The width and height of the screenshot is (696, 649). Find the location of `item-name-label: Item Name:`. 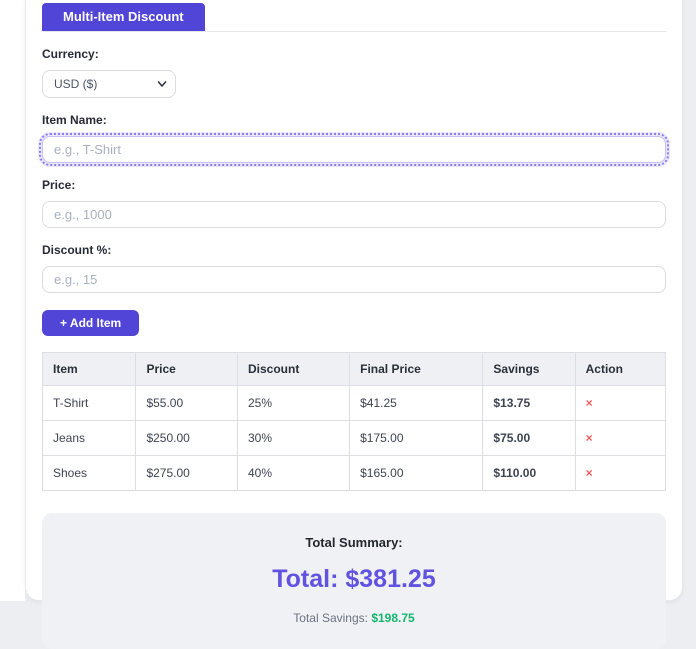

item-name-label: Item Name: is located at coordinates (74, 120).